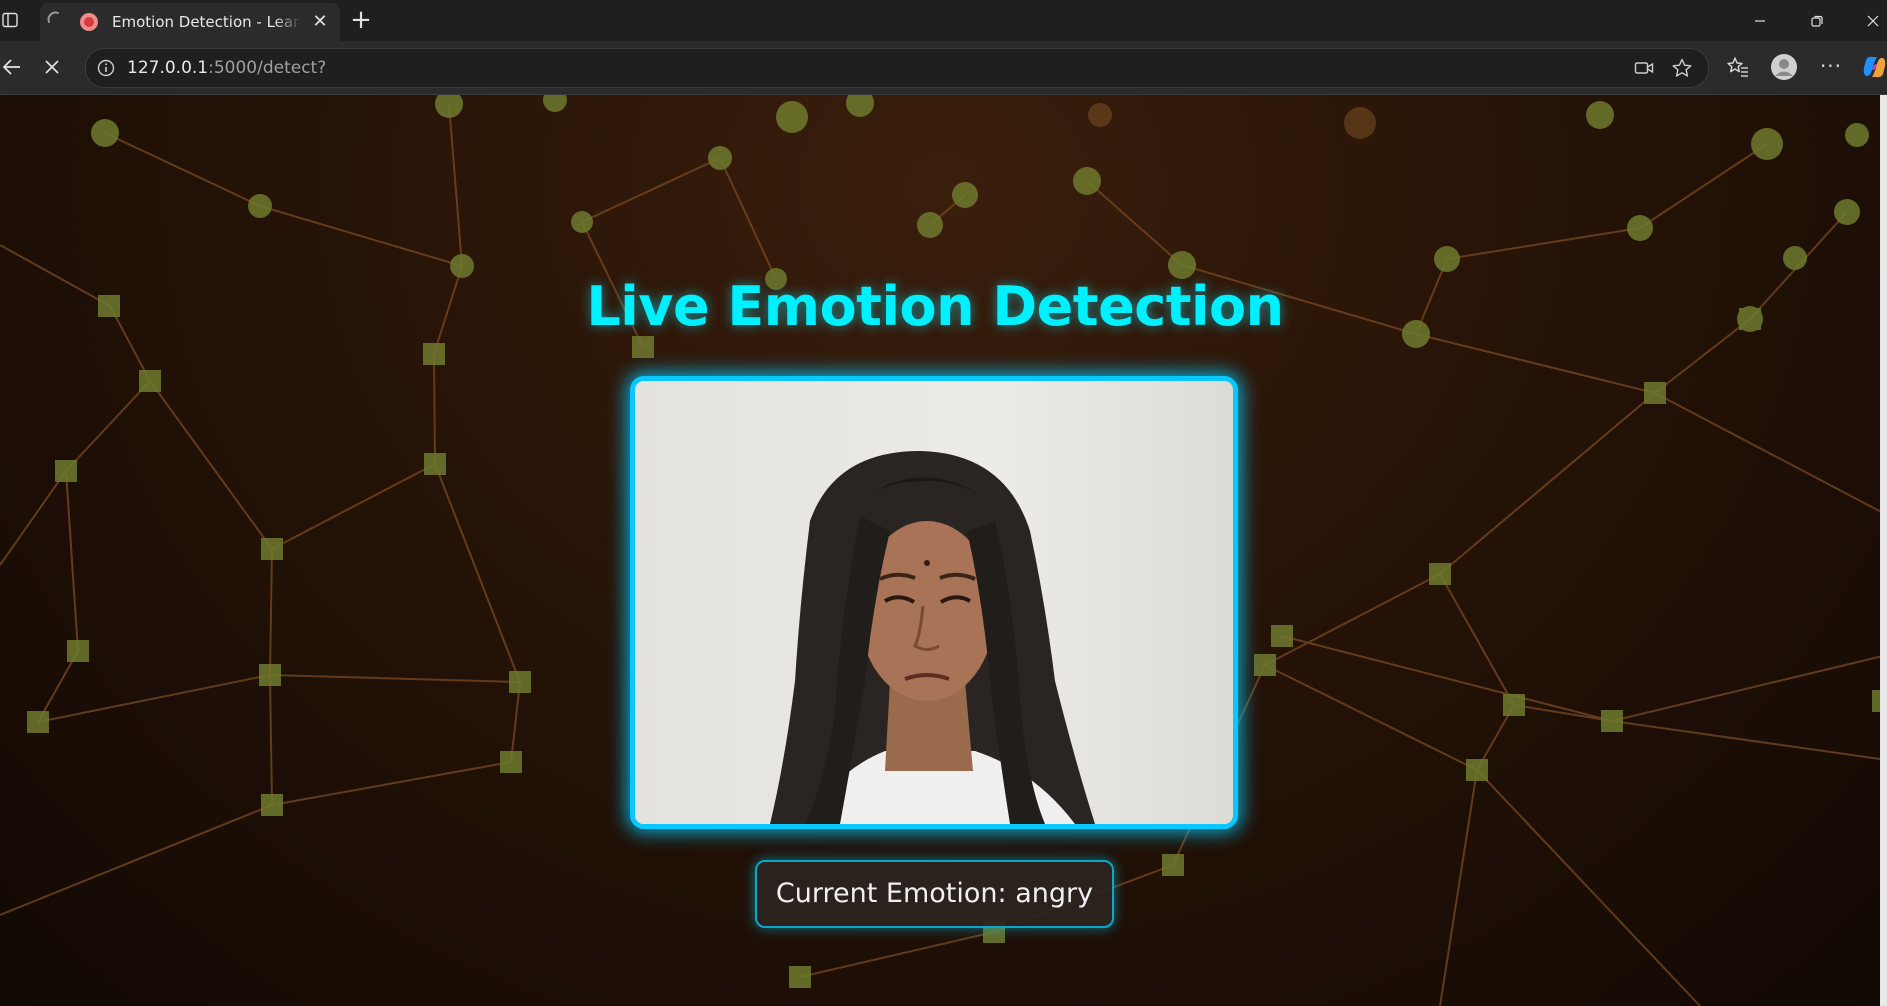 This screenshot has width=1887, height=1006. What do you see at coordinates (1874, 67) in the screenshot?
I see `copilot-icon` at bounding box center [1874, 67].